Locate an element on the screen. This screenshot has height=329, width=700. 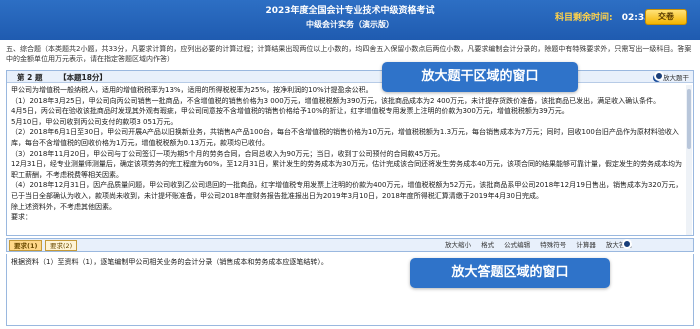
toolbar-formula: 公式编辑 is located at coordinates (517, 245).